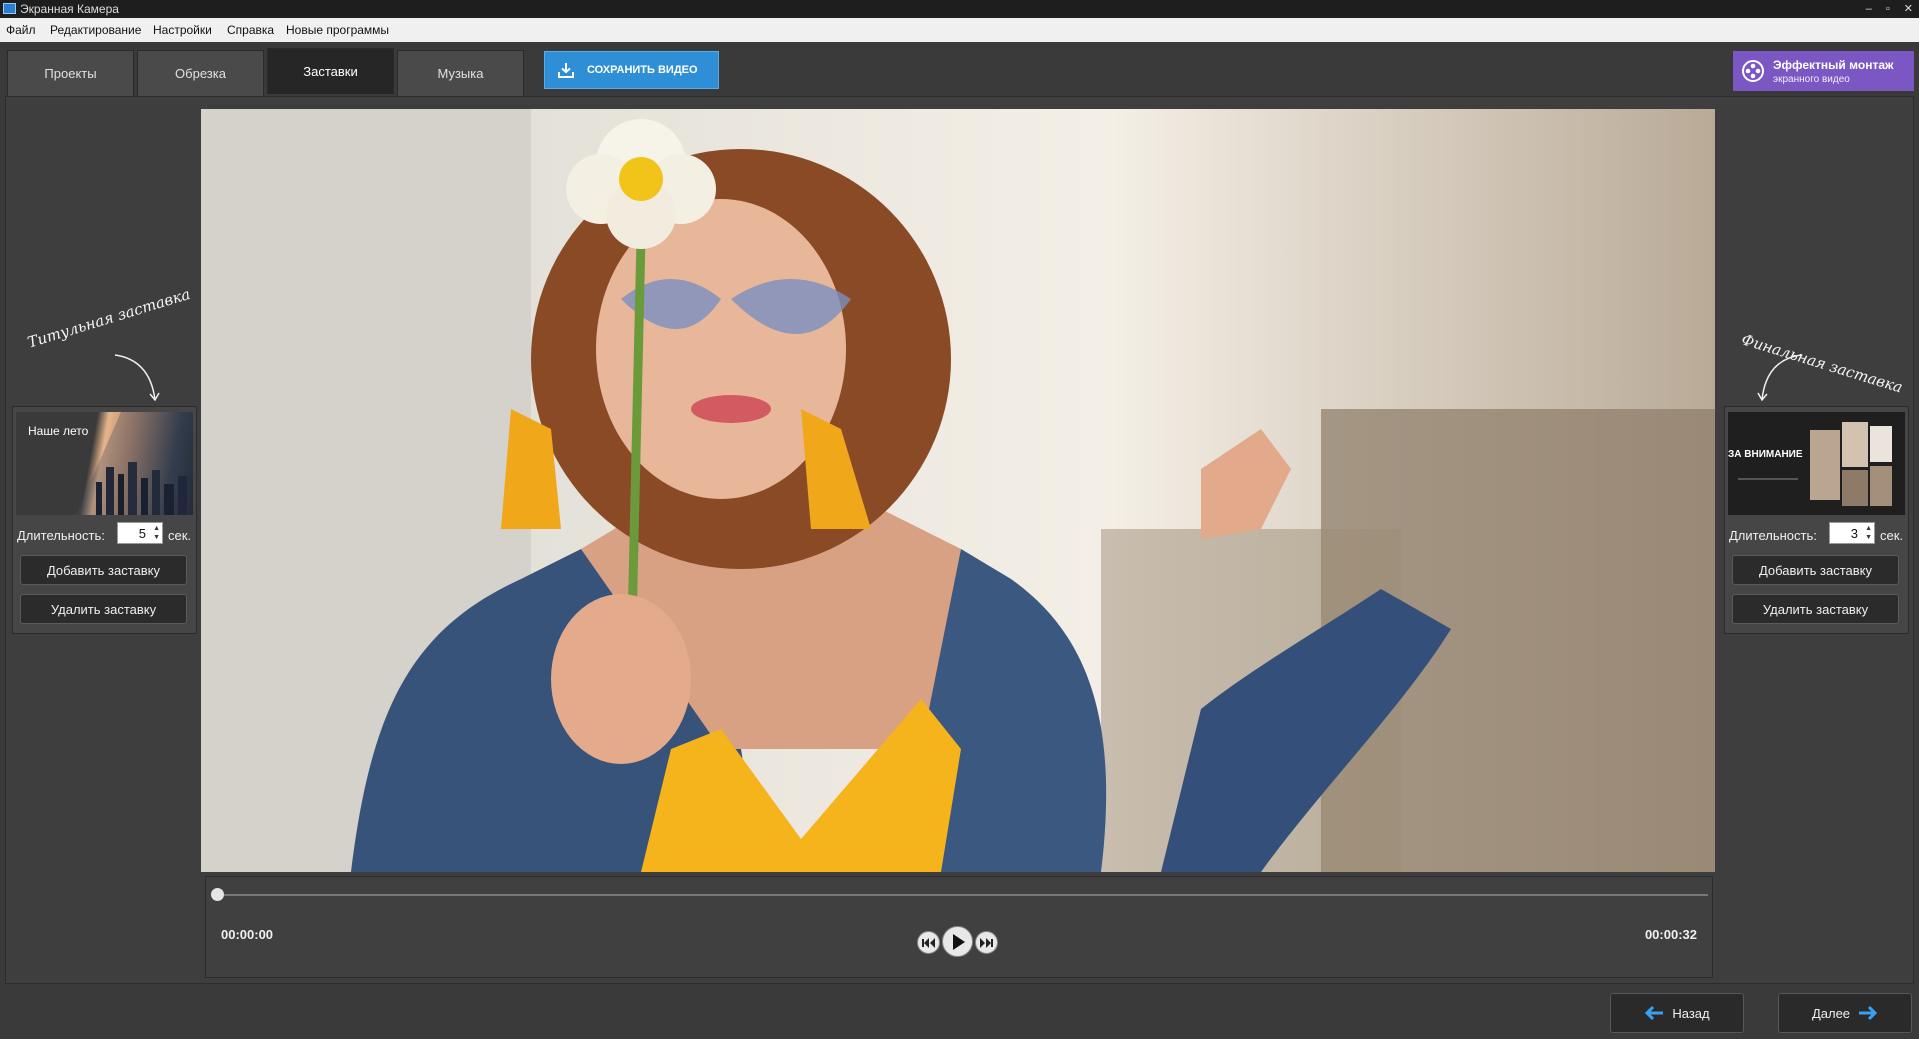 The height and width of the screenshot is (1039, 1919). I want to click on add-outro-button: Добавить заставку, so click(1815, 570).